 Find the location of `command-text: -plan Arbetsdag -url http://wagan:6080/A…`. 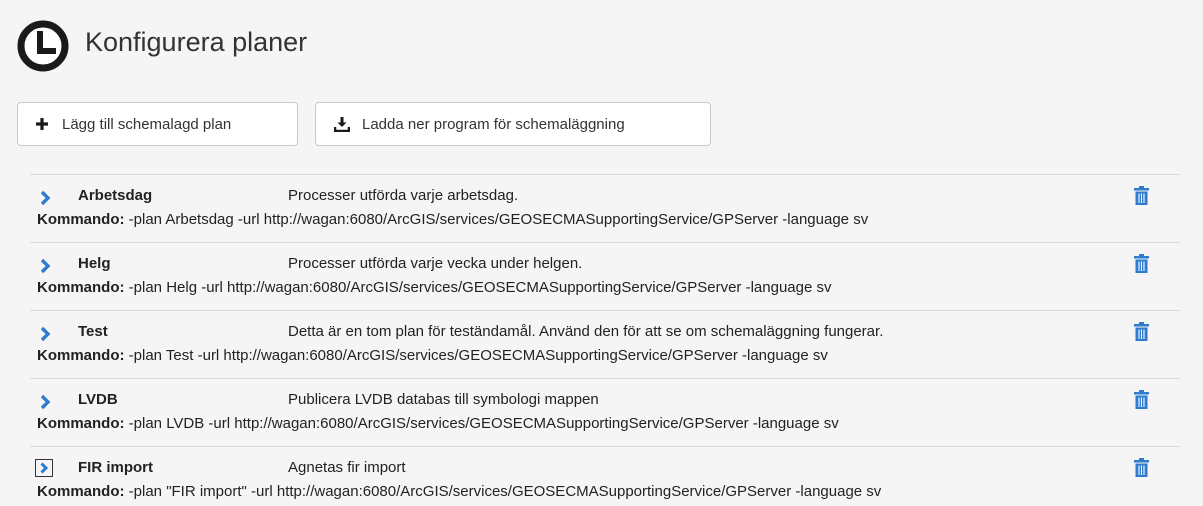

command-text: -plan Arbetsdag -url http://wagan:6080/A… is located at coordinates (498, 219).